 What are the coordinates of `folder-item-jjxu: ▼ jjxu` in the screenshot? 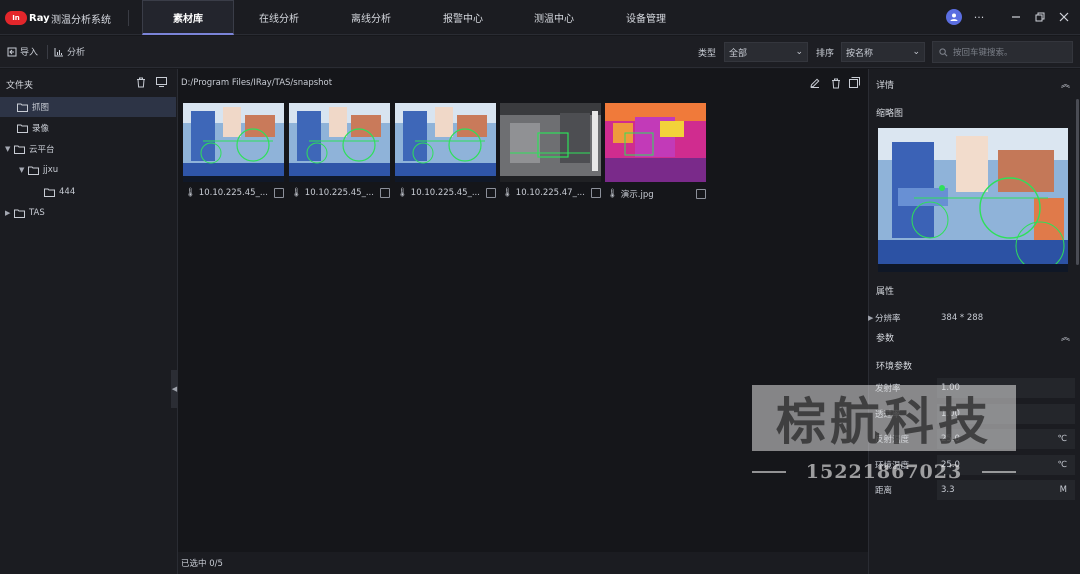 It's located at (88, 170).